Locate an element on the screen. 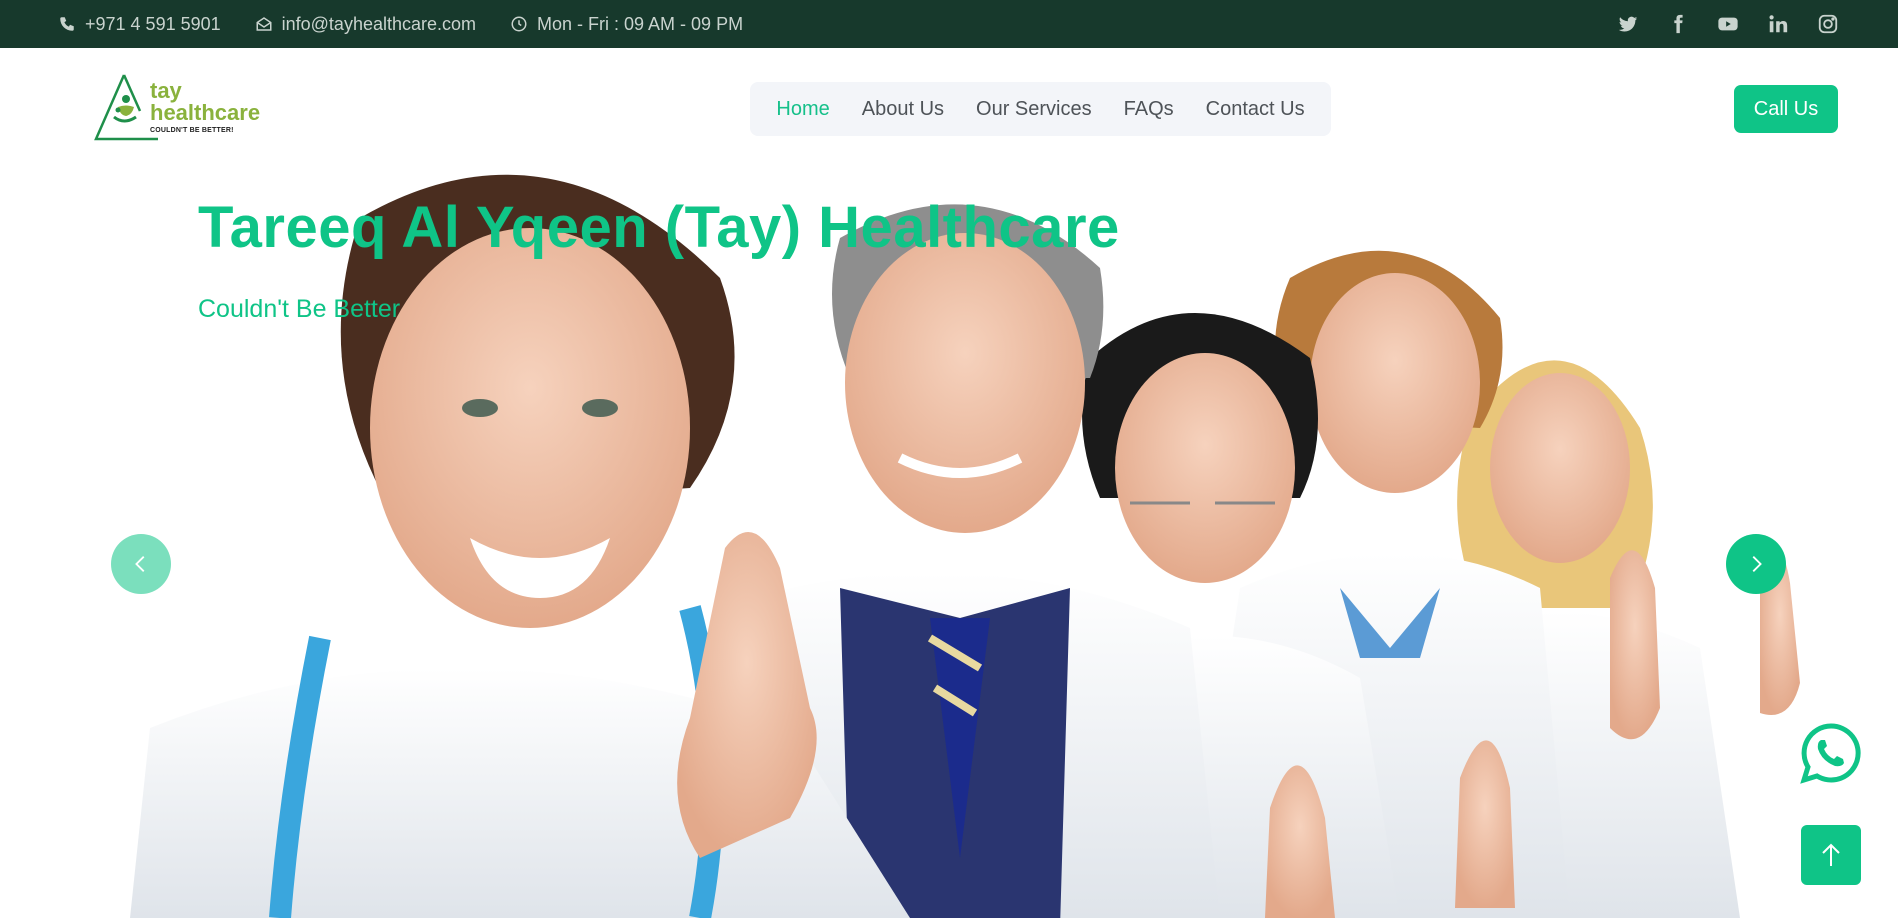 Image resolution: width=1898 pixels, height=918 pixels. social-links is located at coordinates (1728, 24).